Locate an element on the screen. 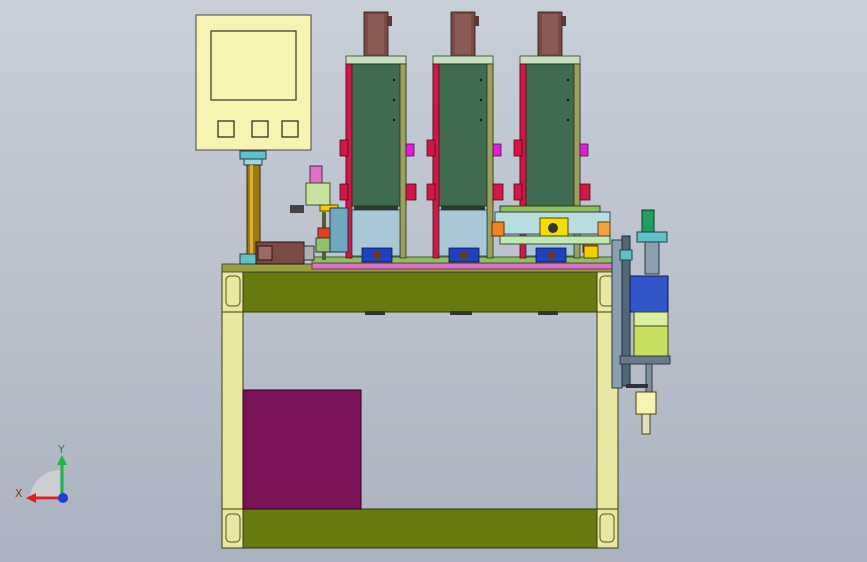  hmi-panel is located at coordinates (253, 82).